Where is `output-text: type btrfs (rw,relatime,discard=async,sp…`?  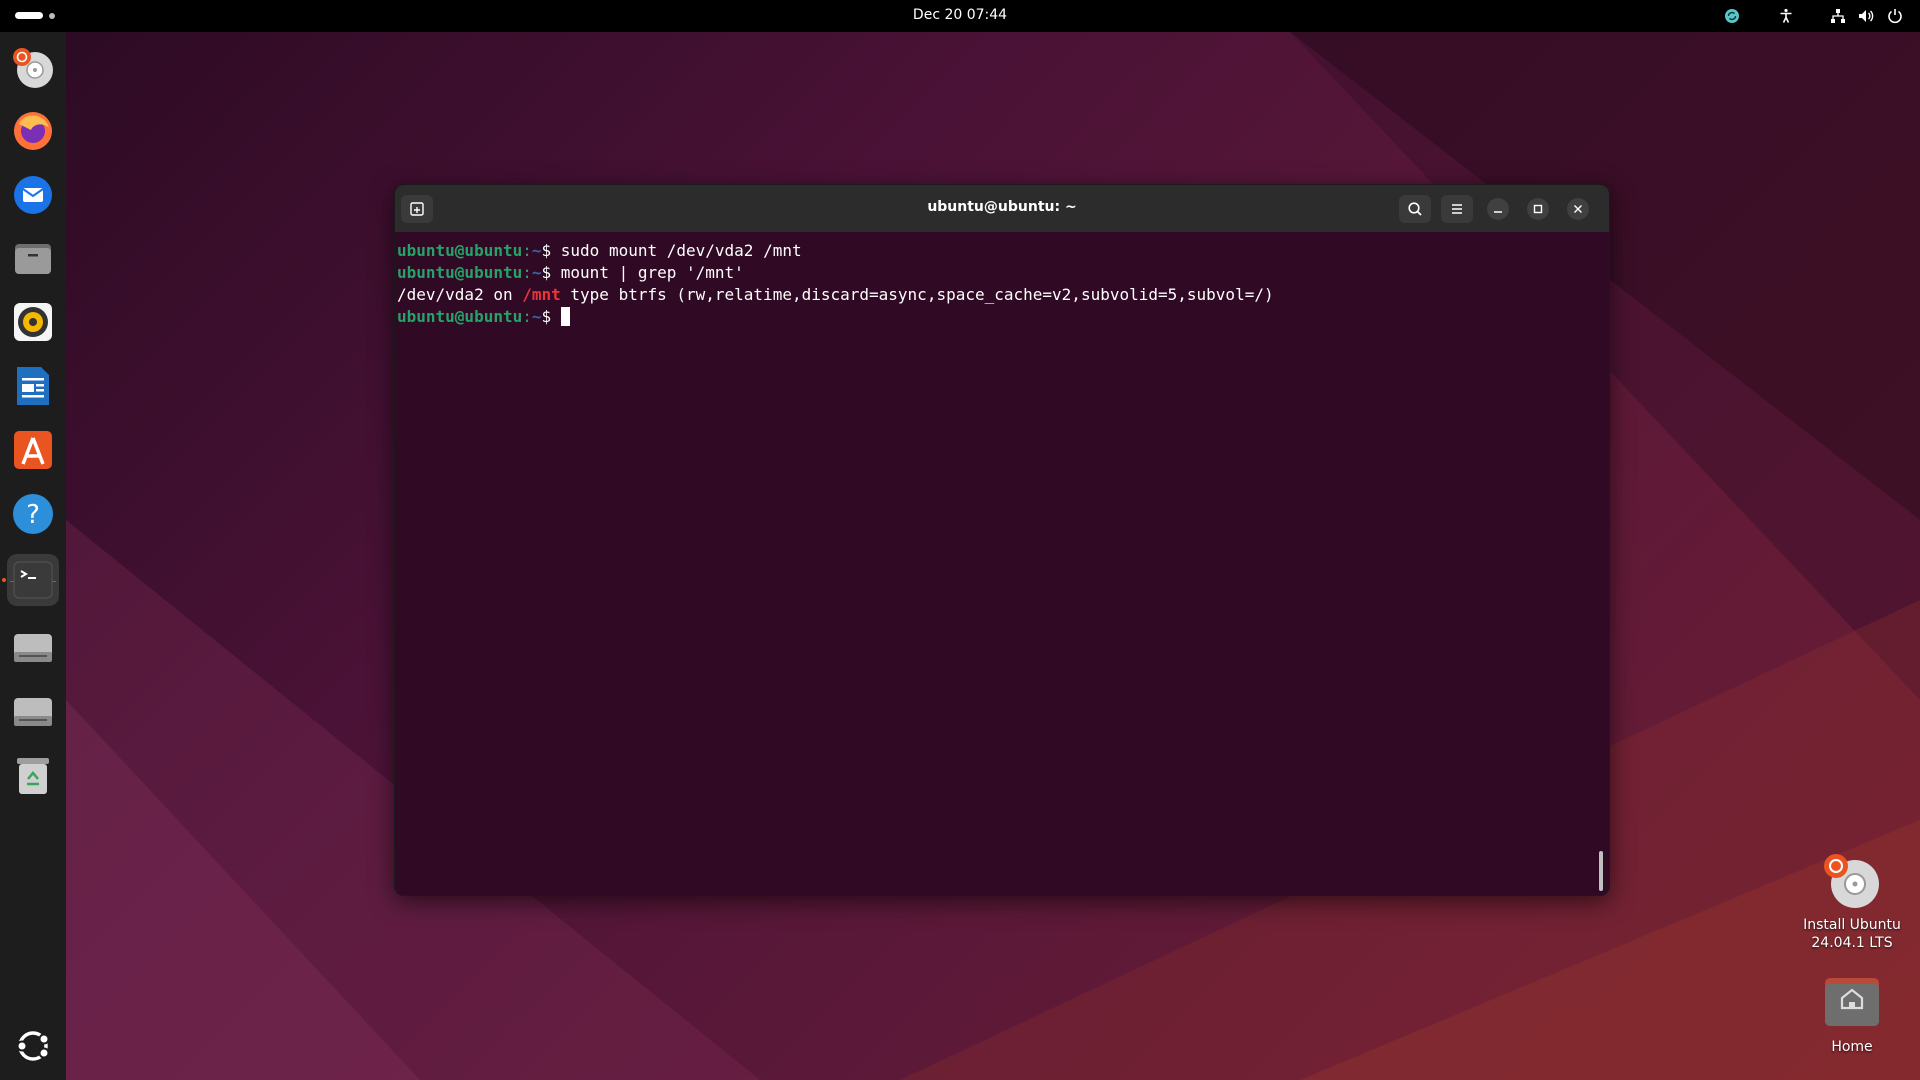
output-text: type btrfs (rw,relatime,discard=async,sp… is located at coordinates (917, 294).